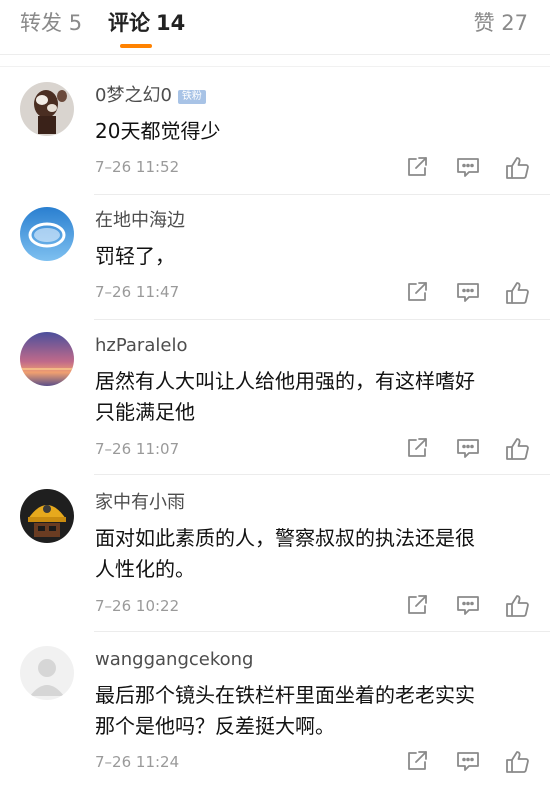 The height and width of the screenshot is (787, 550). I want to click on username-text: 0梦之幻0, so click(133, 95).